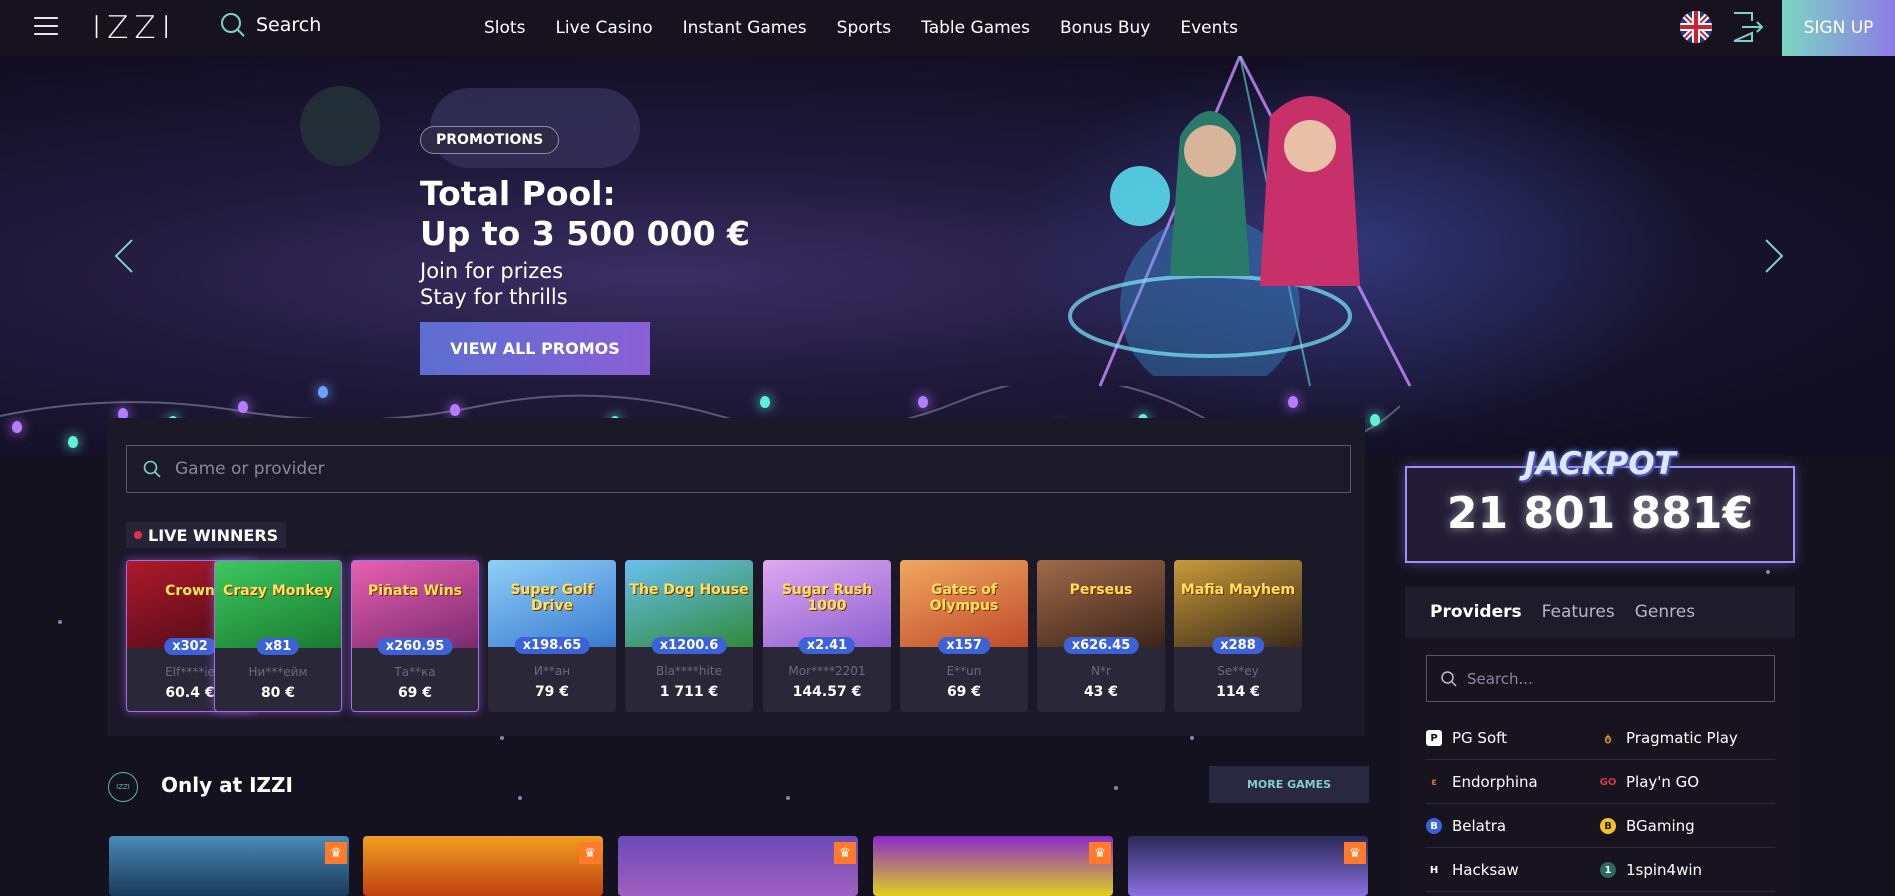 Image resolution: width=1895 pixels, height=896 pixels. Describe the element at coordinates (585, 233) in the screenshot. I see `hero-title-line2: Up to 3 500 000 €` at that location.